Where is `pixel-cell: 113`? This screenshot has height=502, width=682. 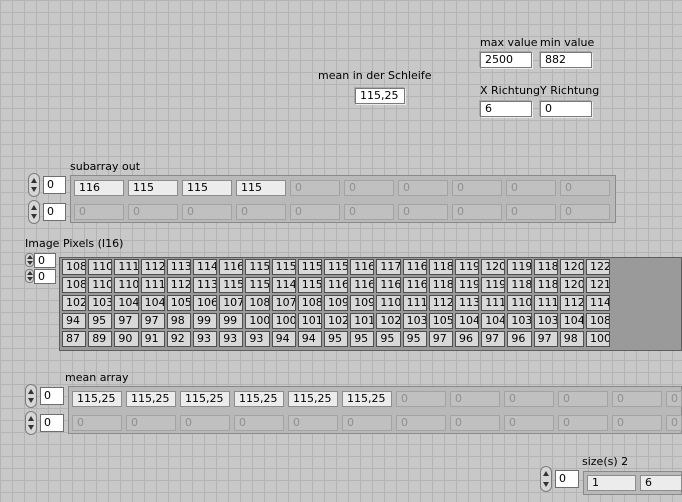
pixel-cell: 113 is located at coordinates (205, 285).